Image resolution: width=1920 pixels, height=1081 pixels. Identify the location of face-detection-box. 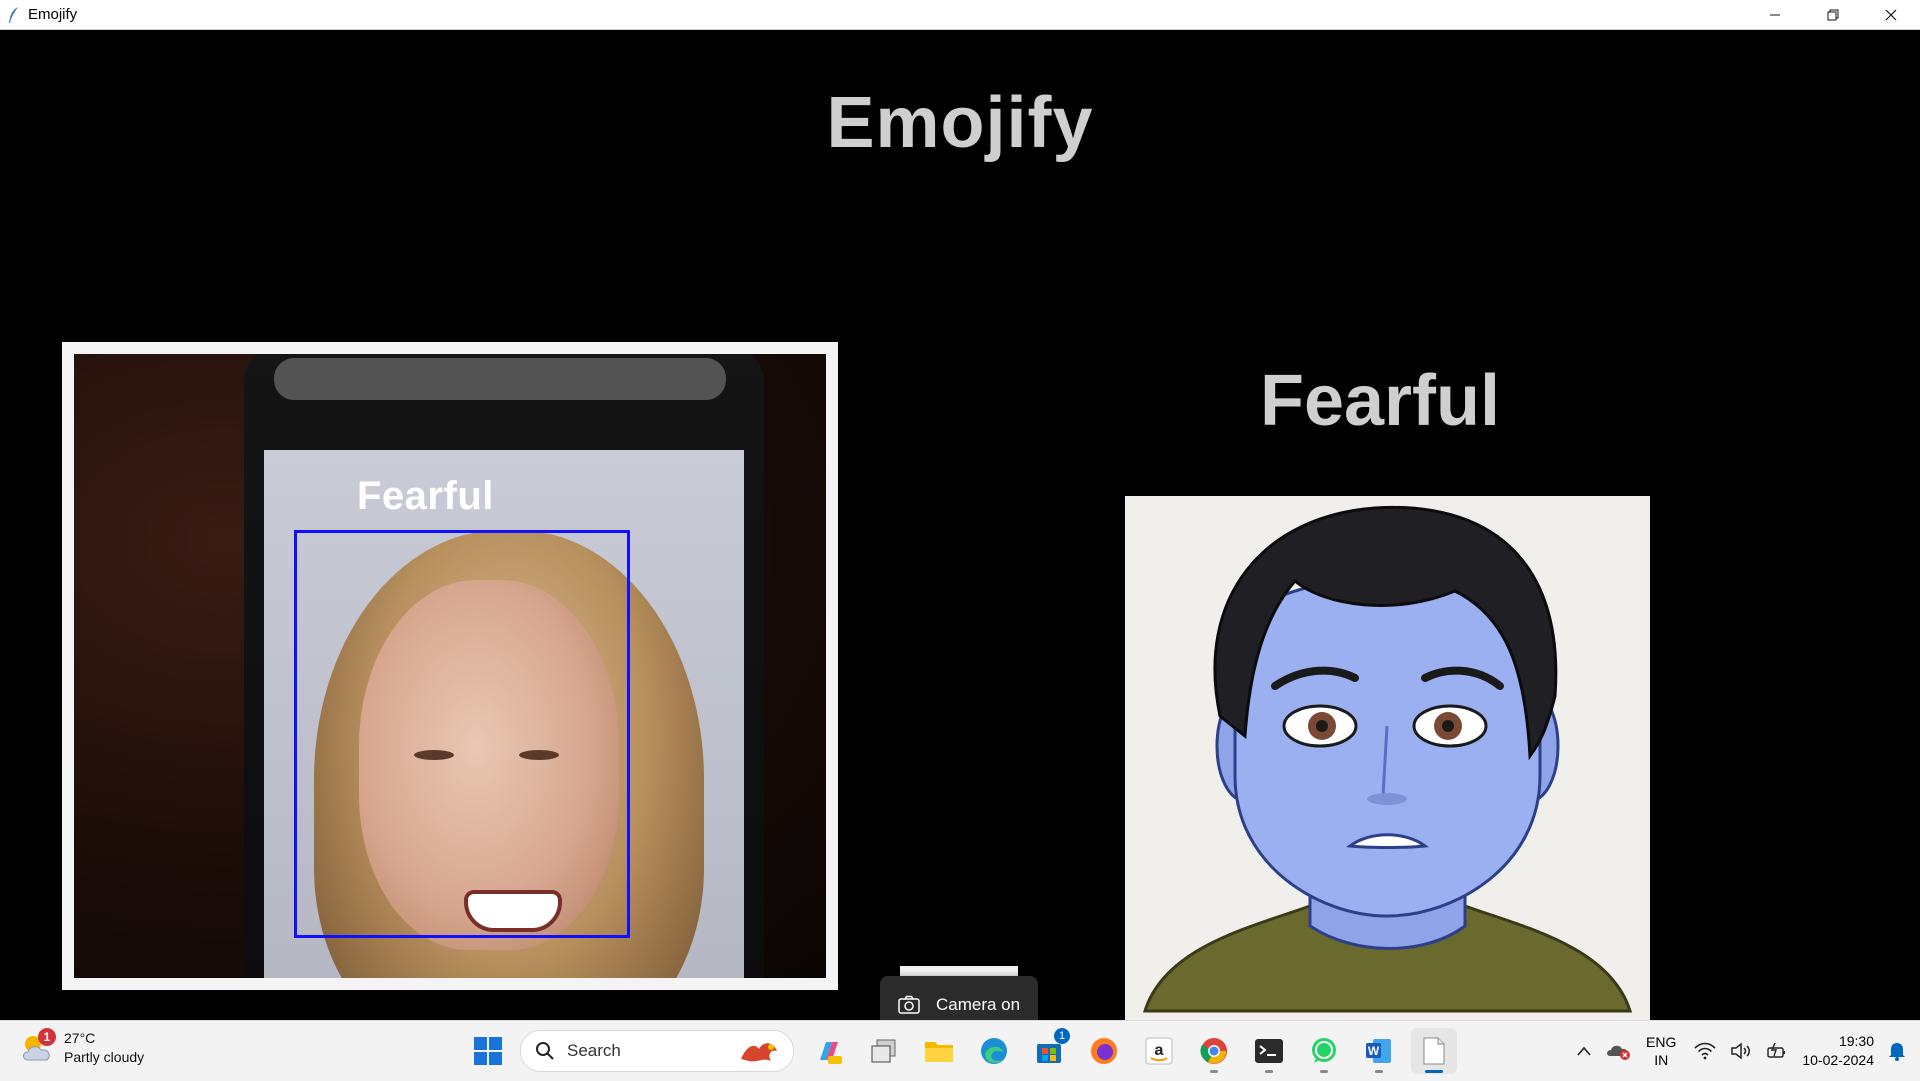
(462, 734).